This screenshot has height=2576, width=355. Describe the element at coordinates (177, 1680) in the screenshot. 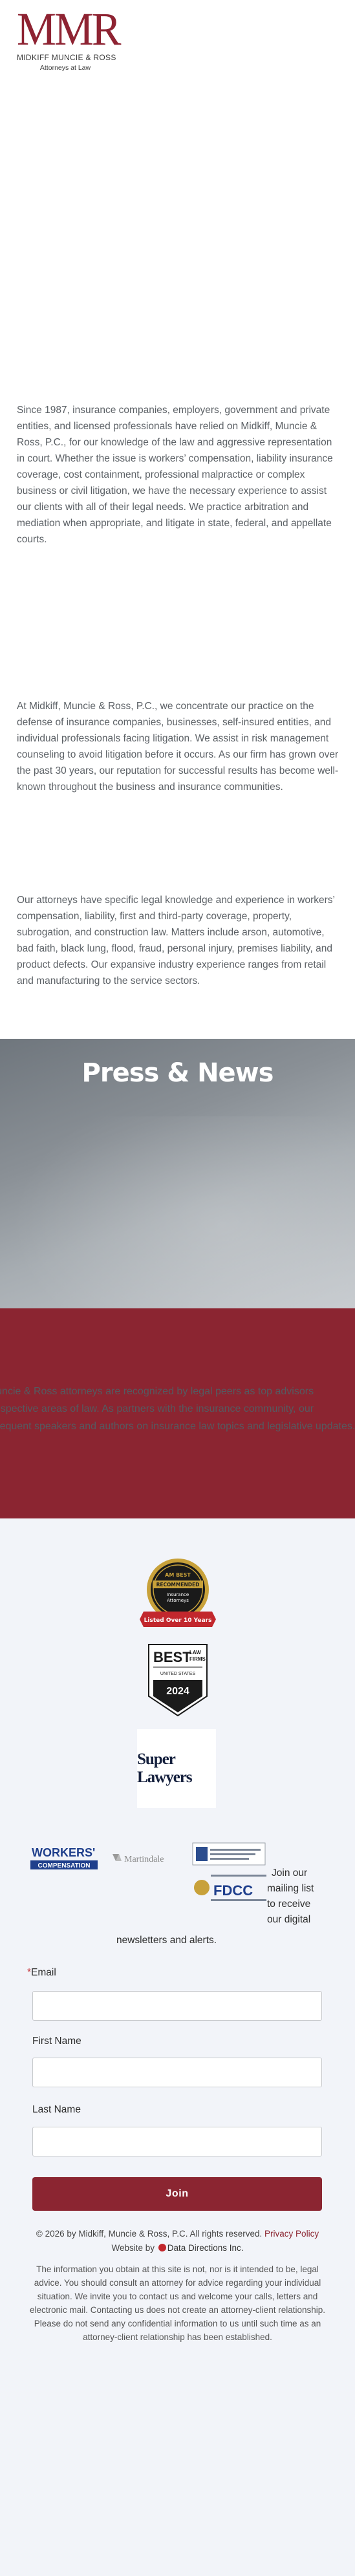

I see `best-law-firms-badge: BEST LAW FIRMS UNITED STATES 2024` at that location.